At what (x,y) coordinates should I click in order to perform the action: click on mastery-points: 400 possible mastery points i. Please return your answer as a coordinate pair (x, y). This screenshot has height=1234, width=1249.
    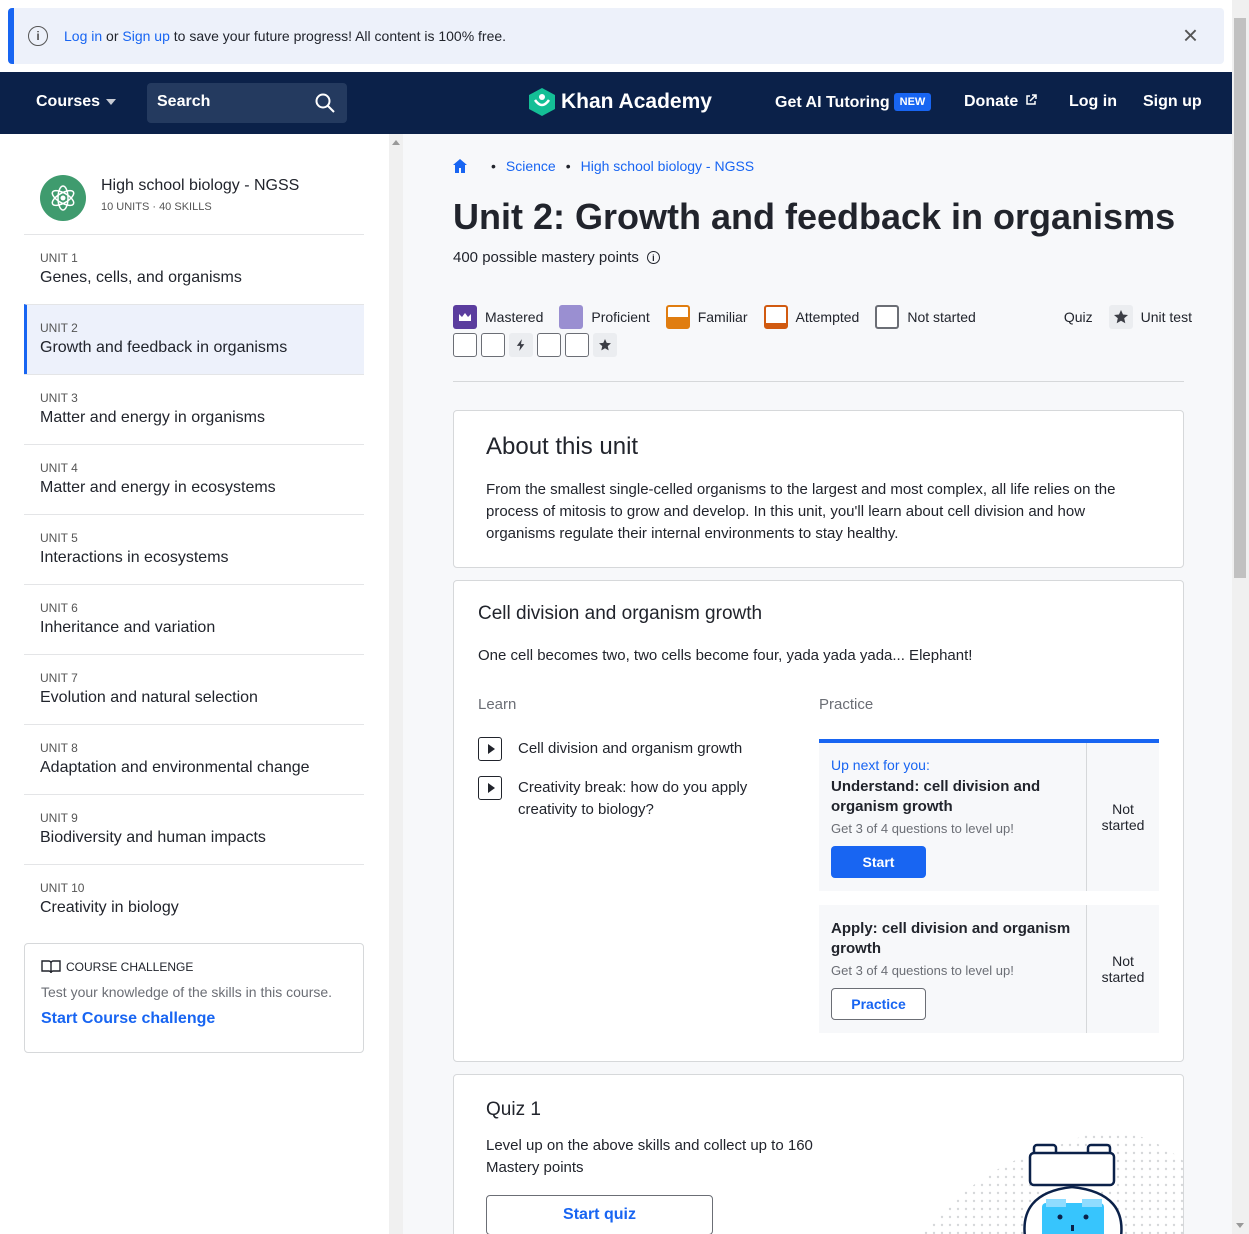
    Looking at the image, I should click on (556, 257).